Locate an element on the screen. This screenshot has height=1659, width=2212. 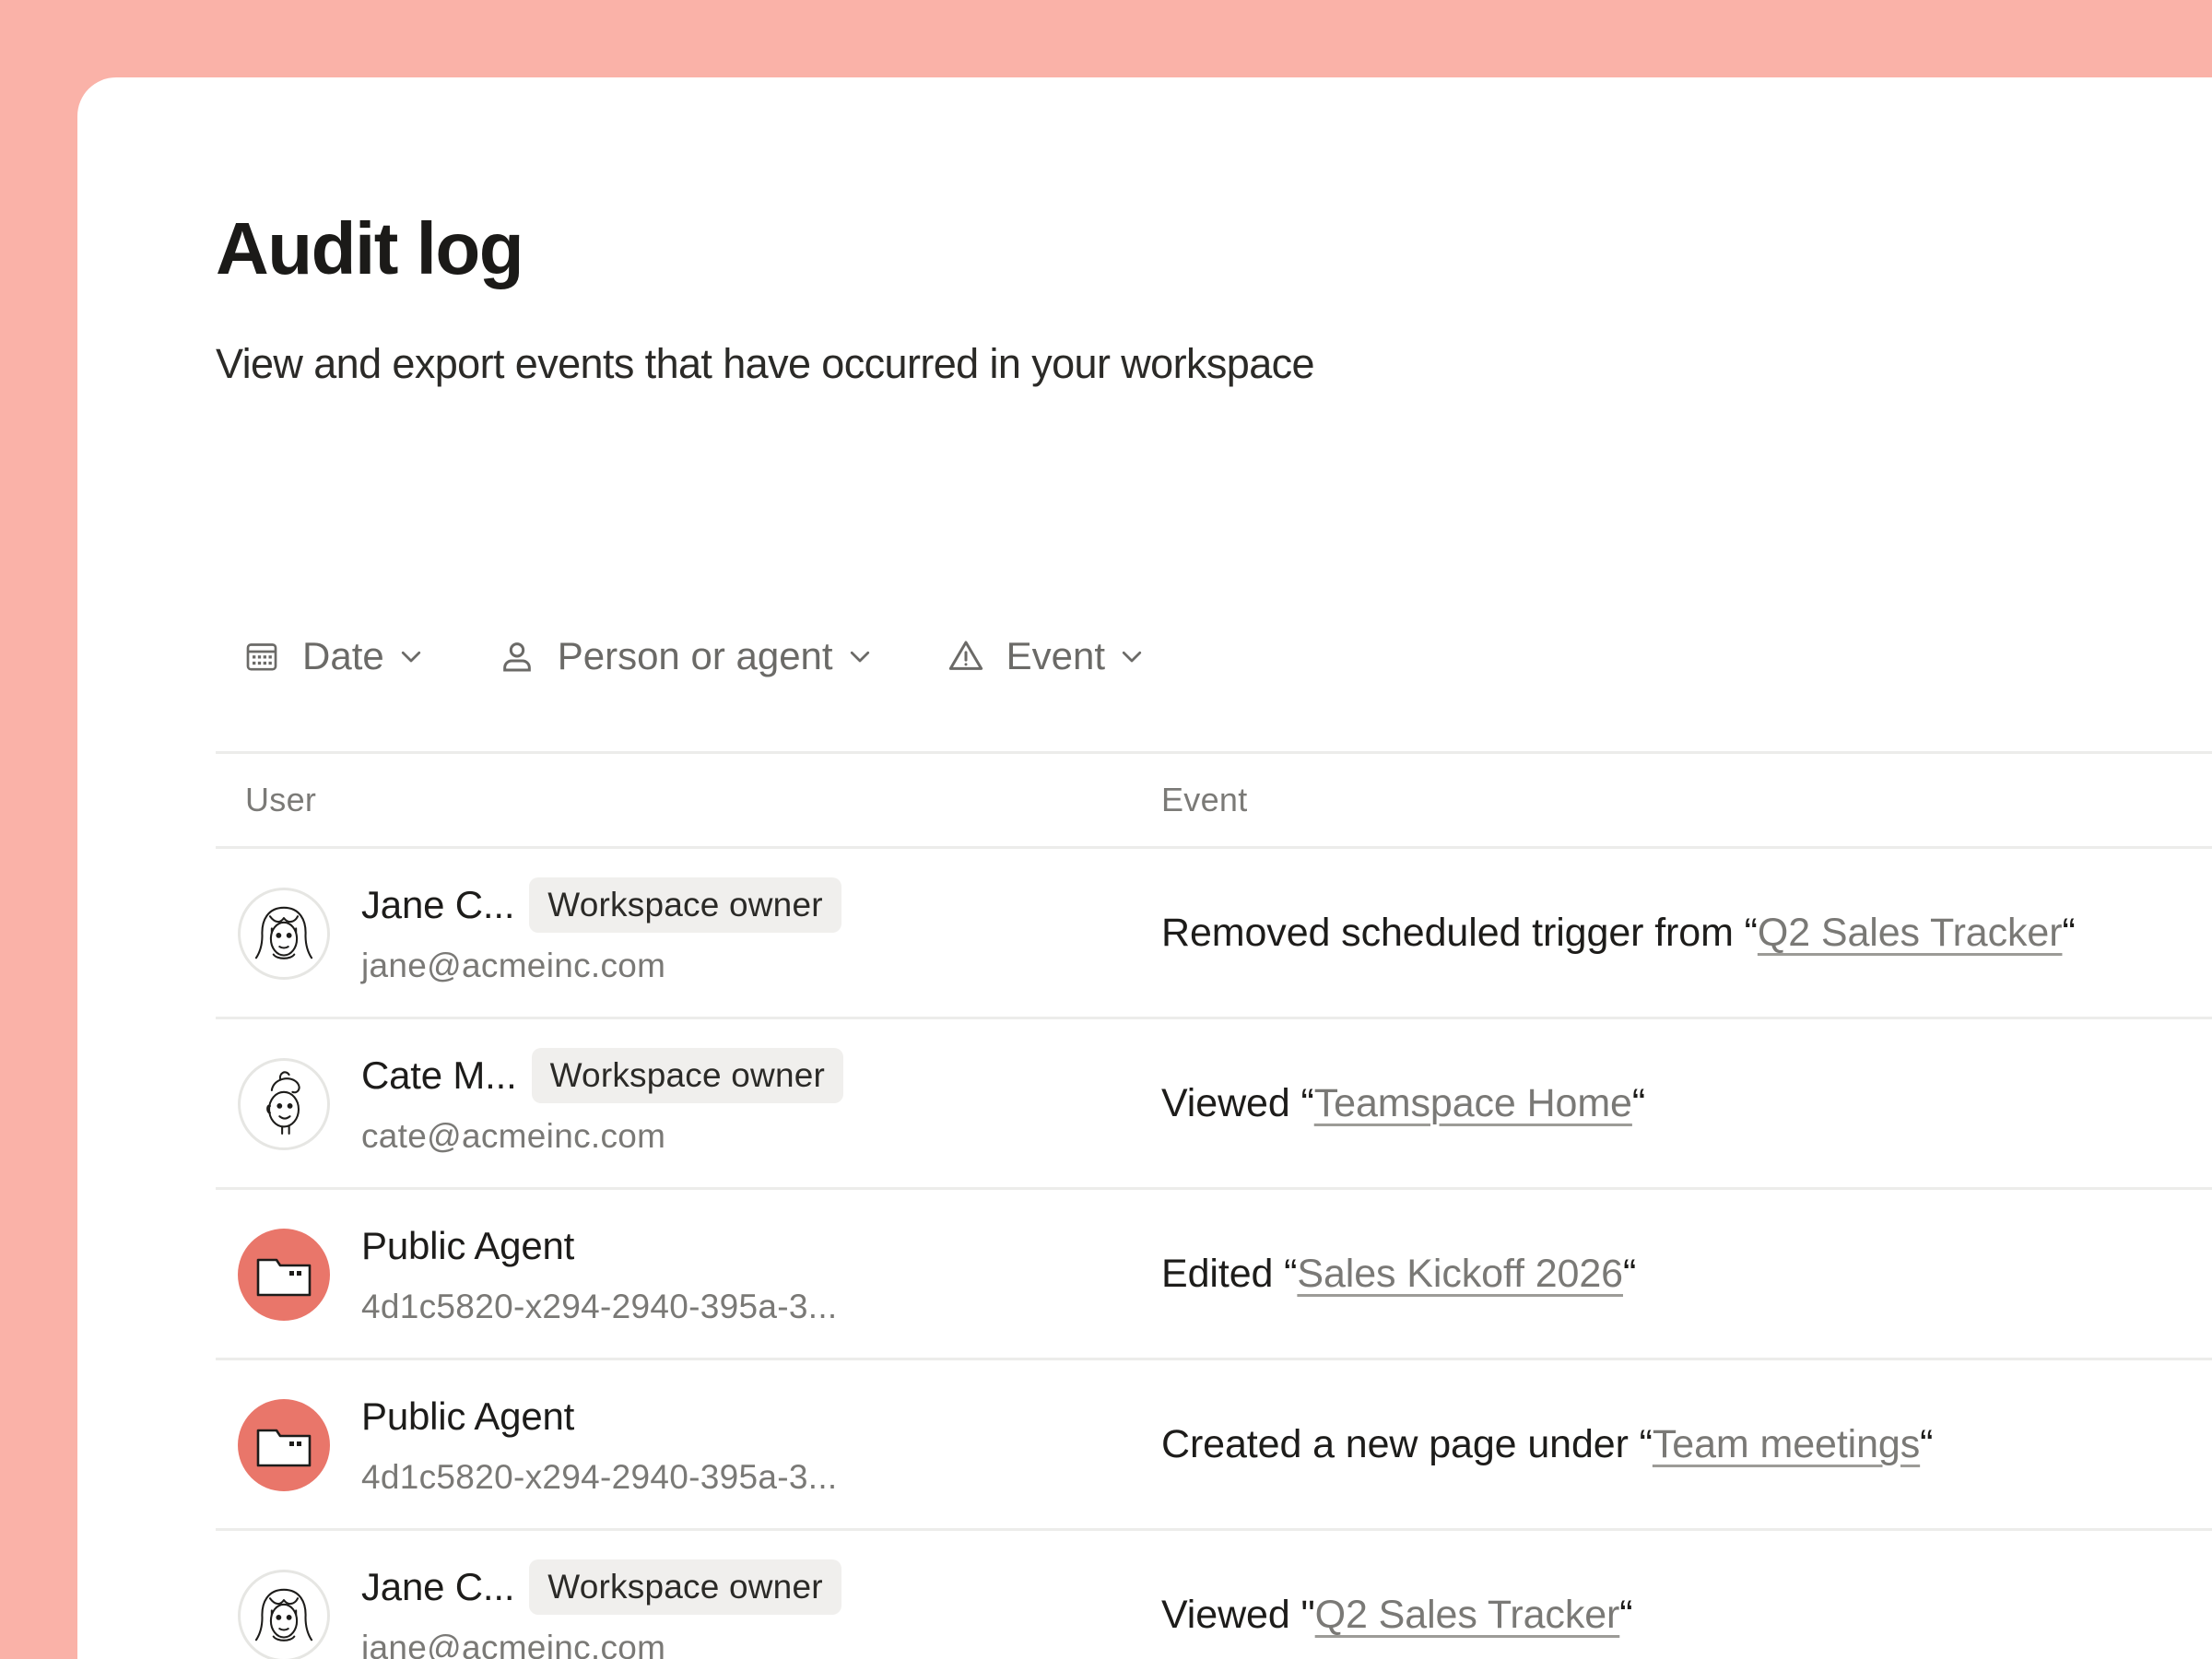
person-or-agent-filter: Person or agent is located at coordinates (690, 656).